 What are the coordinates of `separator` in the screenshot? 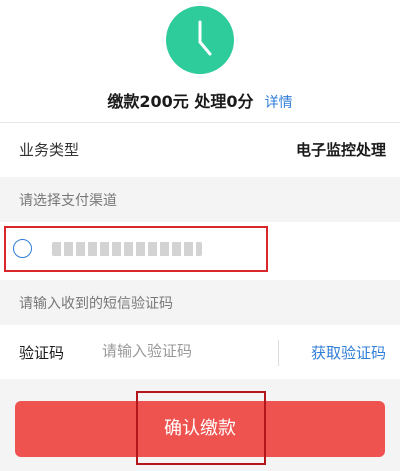 It's located at (278, 353).